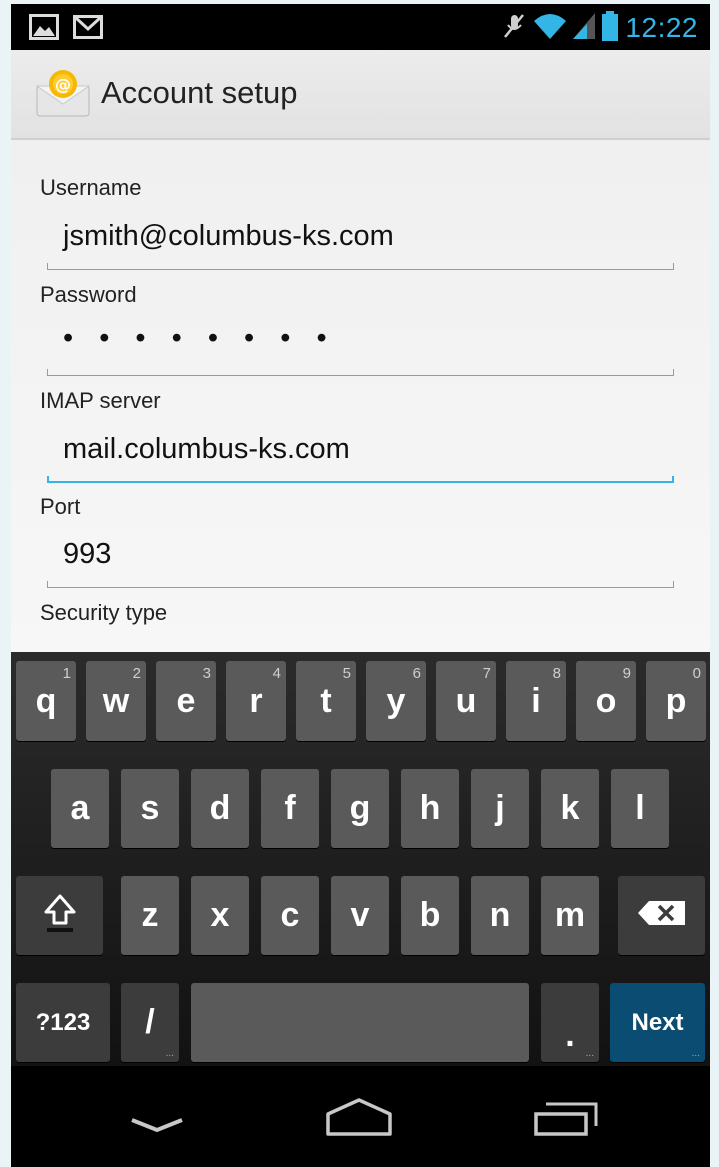 The height and width of the screenshot is (1167, 719). Describe the element at coordinates (290, 915) in the screenshot. I see `key-c: c` at that location.